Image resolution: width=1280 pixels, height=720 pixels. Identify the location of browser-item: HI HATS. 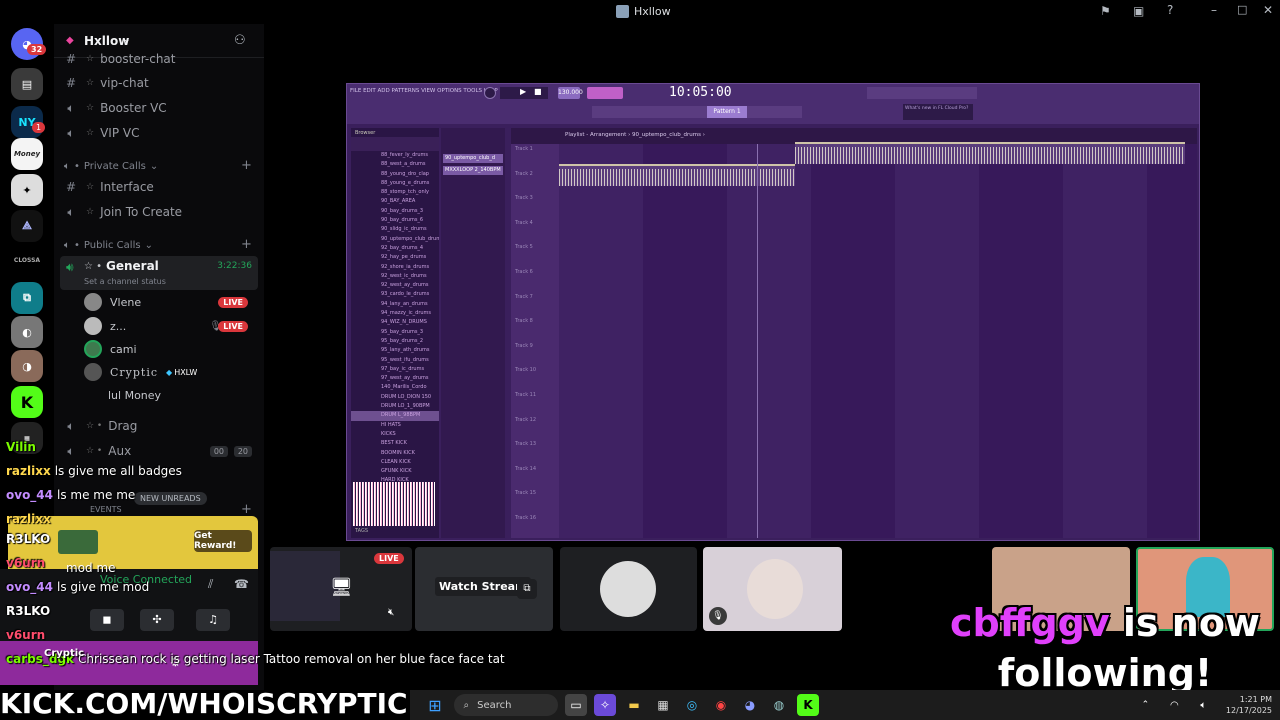
(395, 425).